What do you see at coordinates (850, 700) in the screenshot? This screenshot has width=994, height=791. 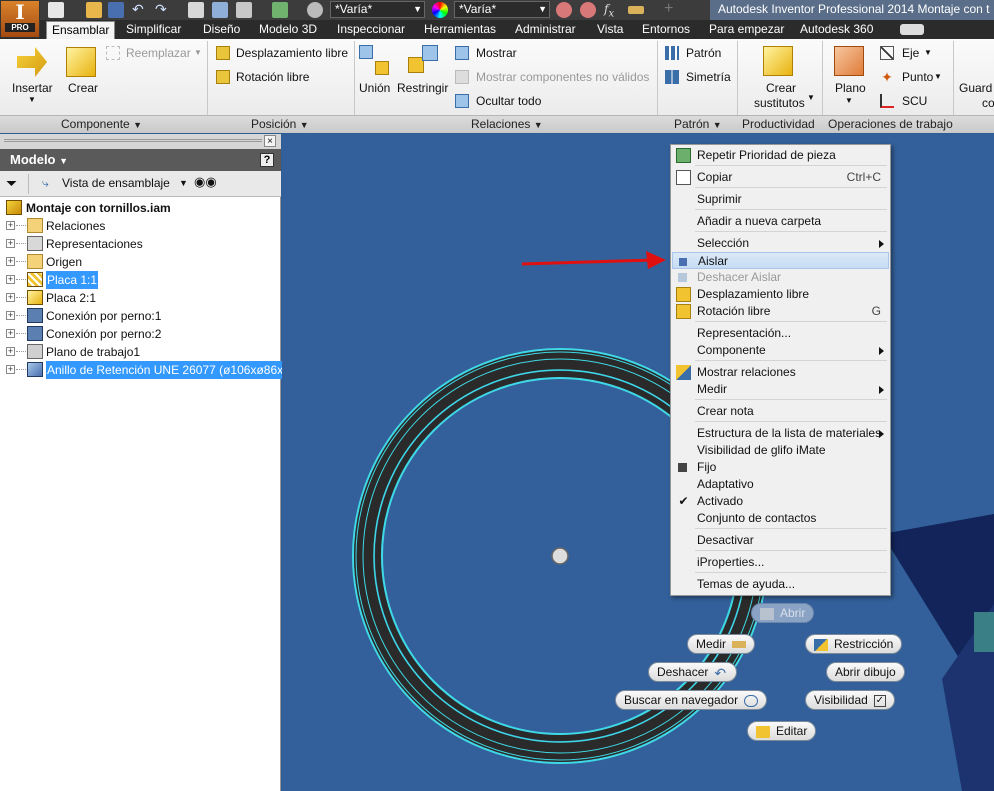 I see `visibilidad-button: Visibilidad ✓` at bounding box center [850, 700].